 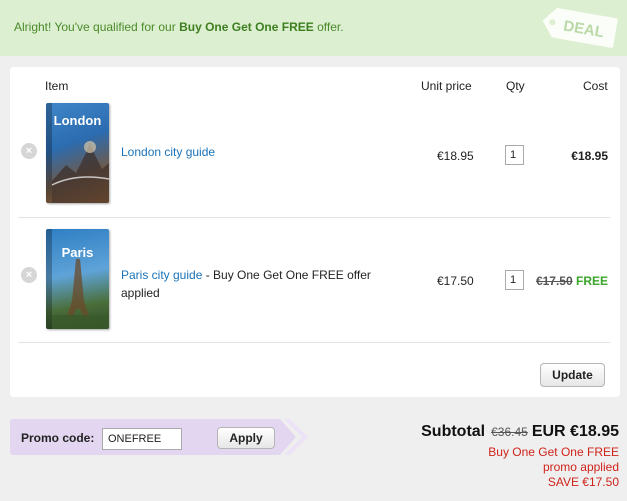 I want to click on original-cost: €17.50, so click(x=554, y=281).